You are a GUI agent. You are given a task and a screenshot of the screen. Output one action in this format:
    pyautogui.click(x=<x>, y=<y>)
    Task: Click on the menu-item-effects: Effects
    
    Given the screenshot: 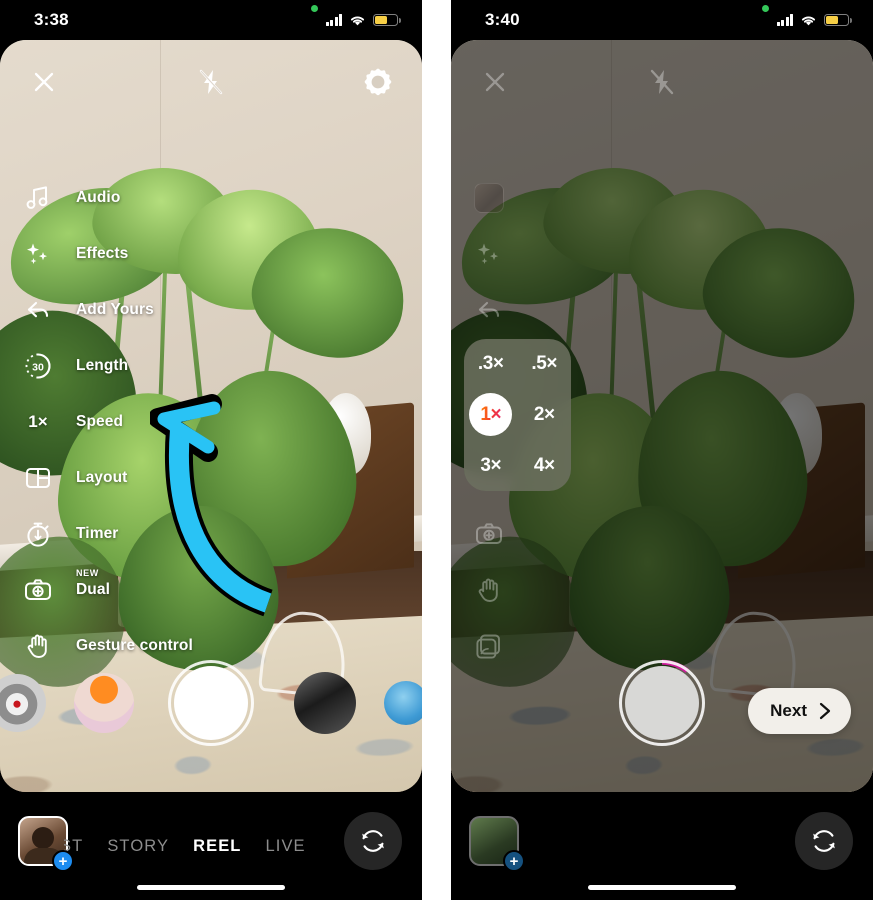 What is the action you would take?
    pyautogui.click(x=96, y=254)
    